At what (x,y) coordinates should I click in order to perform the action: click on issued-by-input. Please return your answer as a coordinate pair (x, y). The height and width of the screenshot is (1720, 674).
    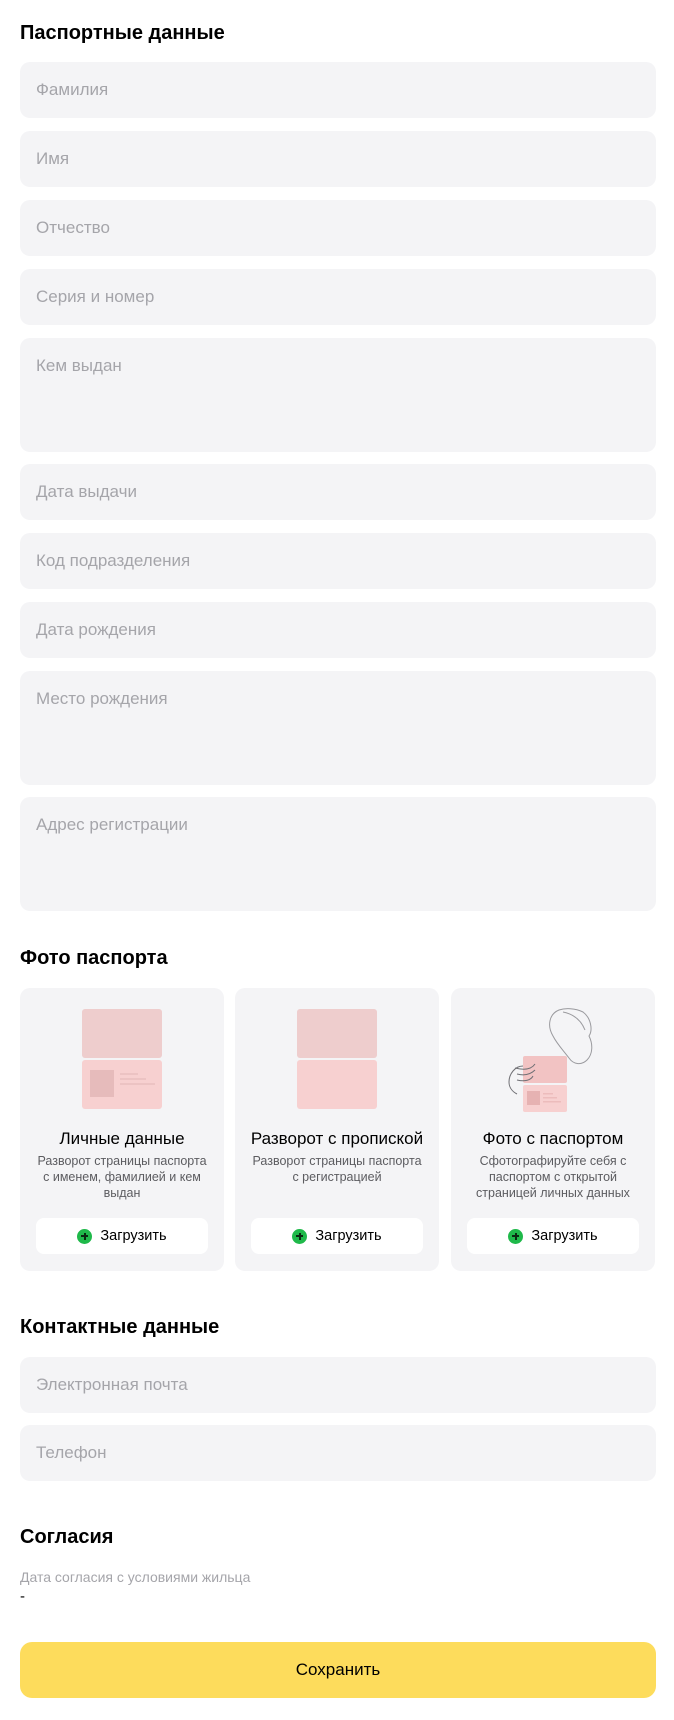
    Looking at the image, I should click on (338, 396).